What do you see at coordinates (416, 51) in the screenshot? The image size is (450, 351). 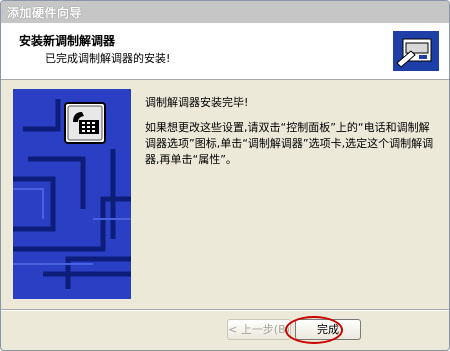 I see `hardware-wizard-icon` at bounding box center [416, 51].